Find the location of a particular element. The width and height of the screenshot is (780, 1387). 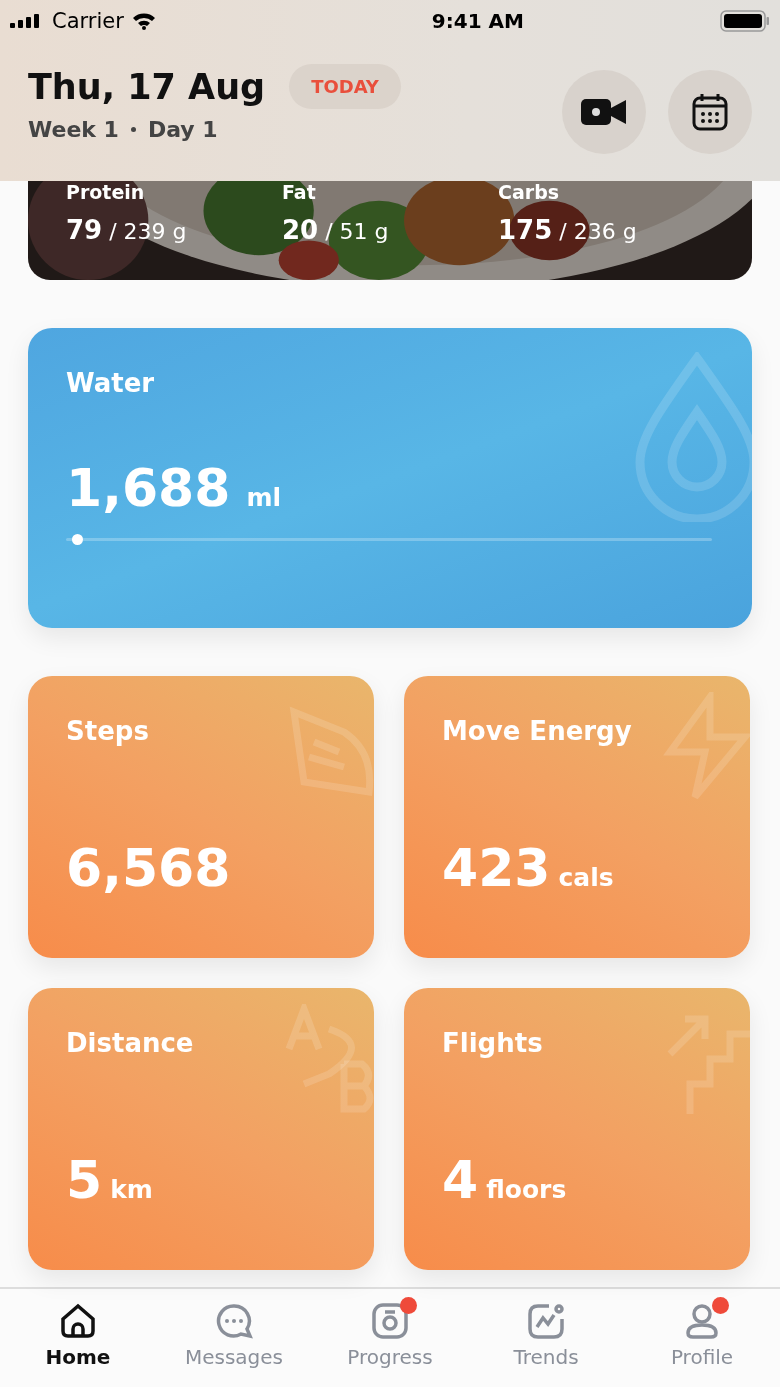

camera-icon is located at coordinates (390, 1321).